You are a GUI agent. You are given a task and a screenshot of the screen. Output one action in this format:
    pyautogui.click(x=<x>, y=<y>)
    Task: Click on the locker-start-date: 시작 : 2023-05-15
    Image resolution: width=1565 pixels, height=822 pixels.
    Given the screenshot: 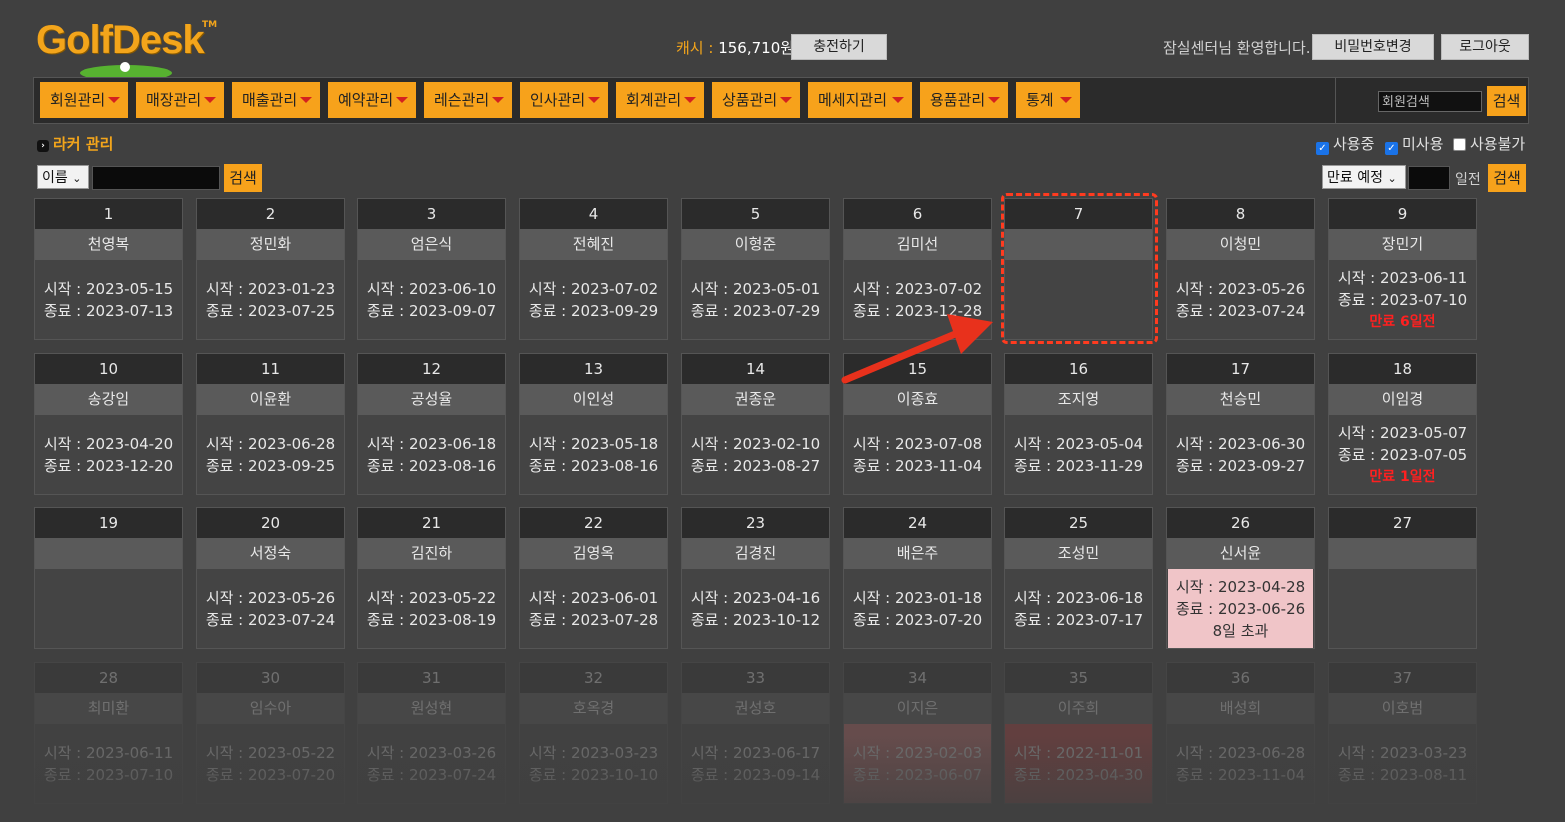 What is the action you would take?
    pyautogui.click(x=108, y=288)
    